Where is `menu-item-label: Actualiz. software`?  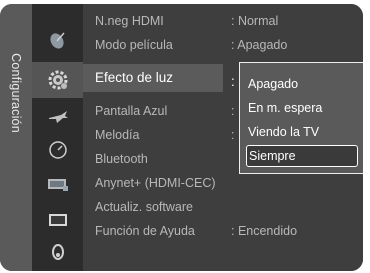 menu-item-label: Actualiz. software is located at coordinates (144, 207).